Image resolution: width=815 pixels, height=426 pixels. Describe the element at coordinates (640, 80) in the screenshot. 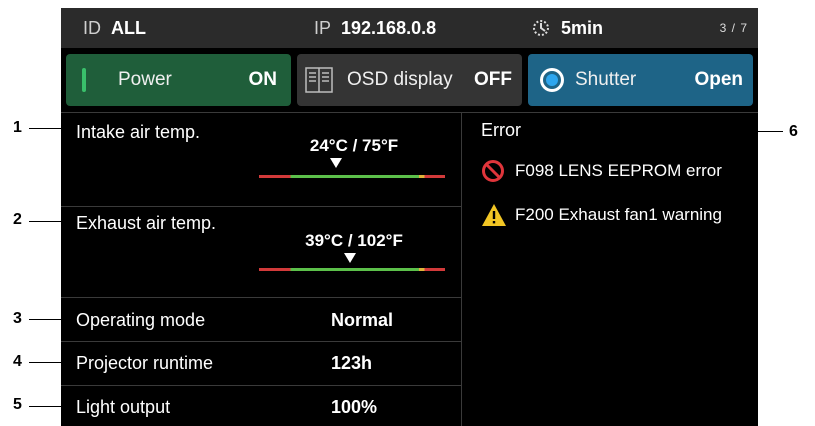

I see `shutter-toggle: Shutter Open` at that location.